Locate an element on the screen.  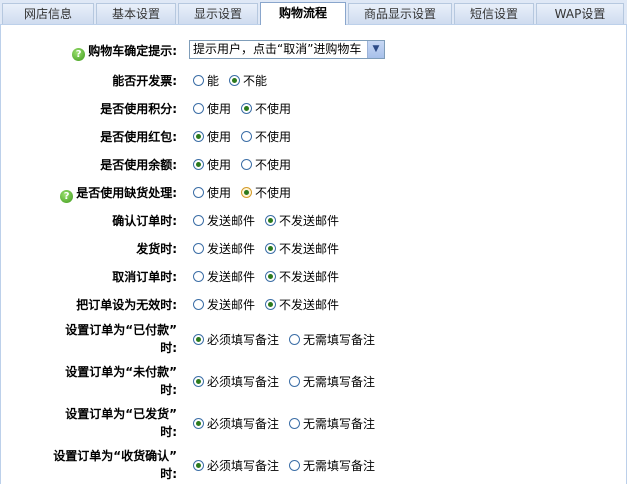
tab-wap-settings: WAP设置 is located at coordinates (580, 13).